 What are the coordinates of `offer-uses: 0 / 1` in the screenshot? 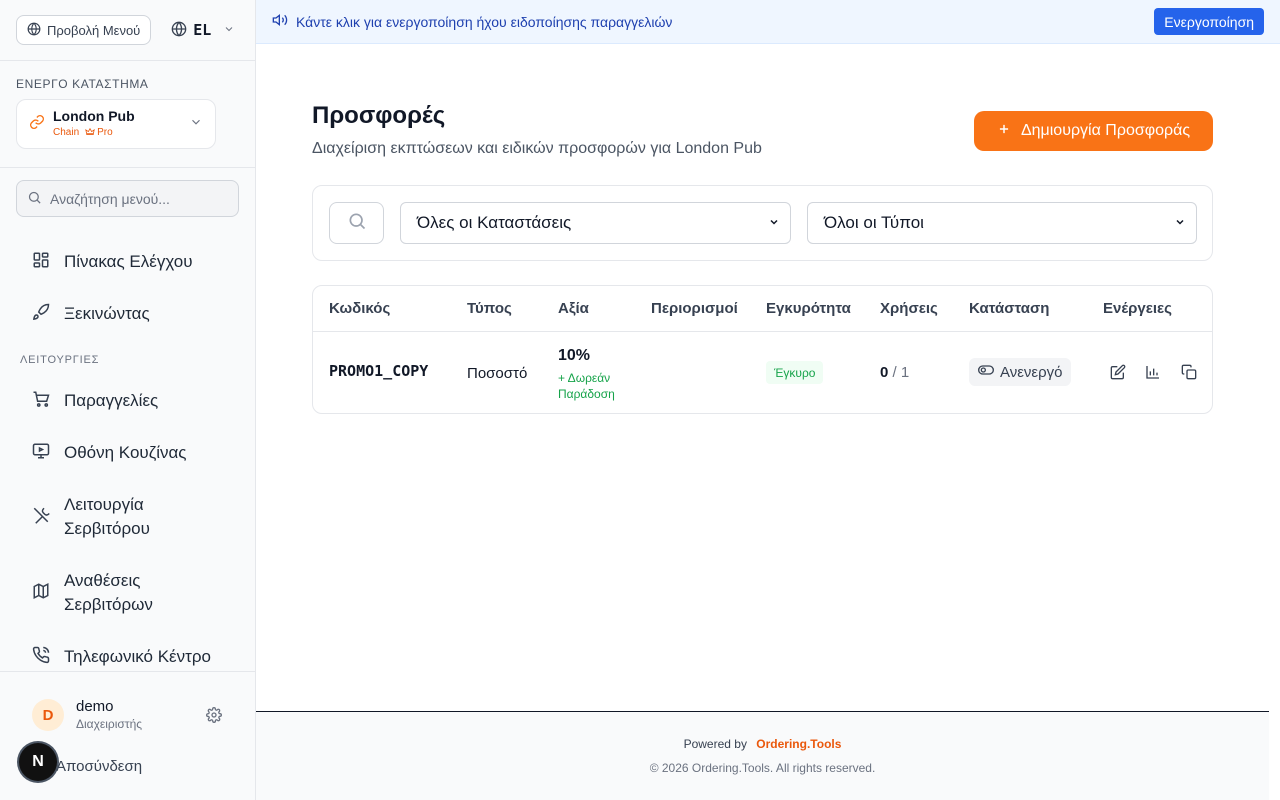 It's located at (894, 372).